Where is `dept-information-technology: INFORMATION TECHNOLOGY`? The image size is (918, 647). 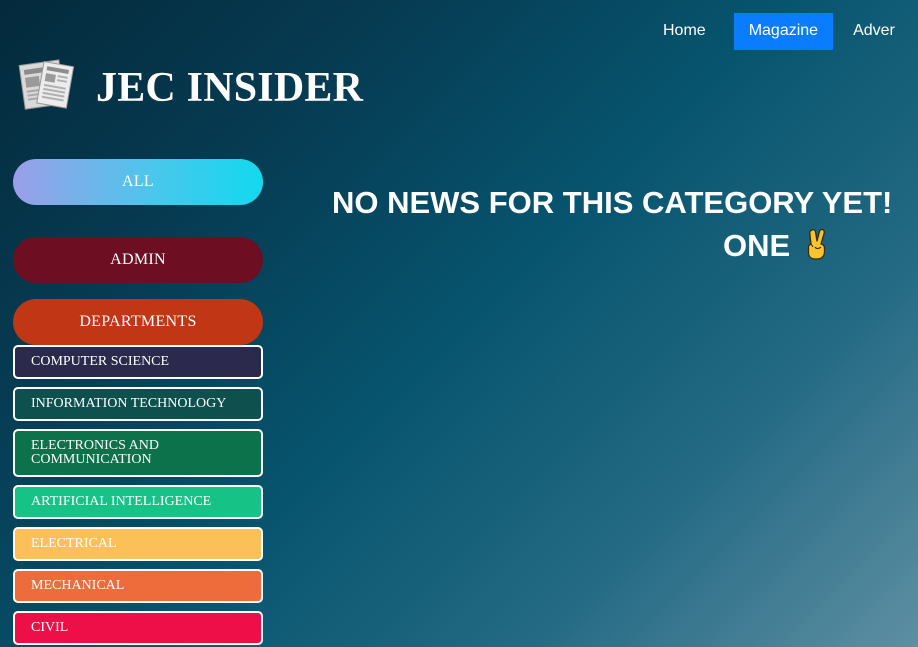
dept-information-technology: INFORMATION TECHNOLOGY is located at coordinates (138, 404).